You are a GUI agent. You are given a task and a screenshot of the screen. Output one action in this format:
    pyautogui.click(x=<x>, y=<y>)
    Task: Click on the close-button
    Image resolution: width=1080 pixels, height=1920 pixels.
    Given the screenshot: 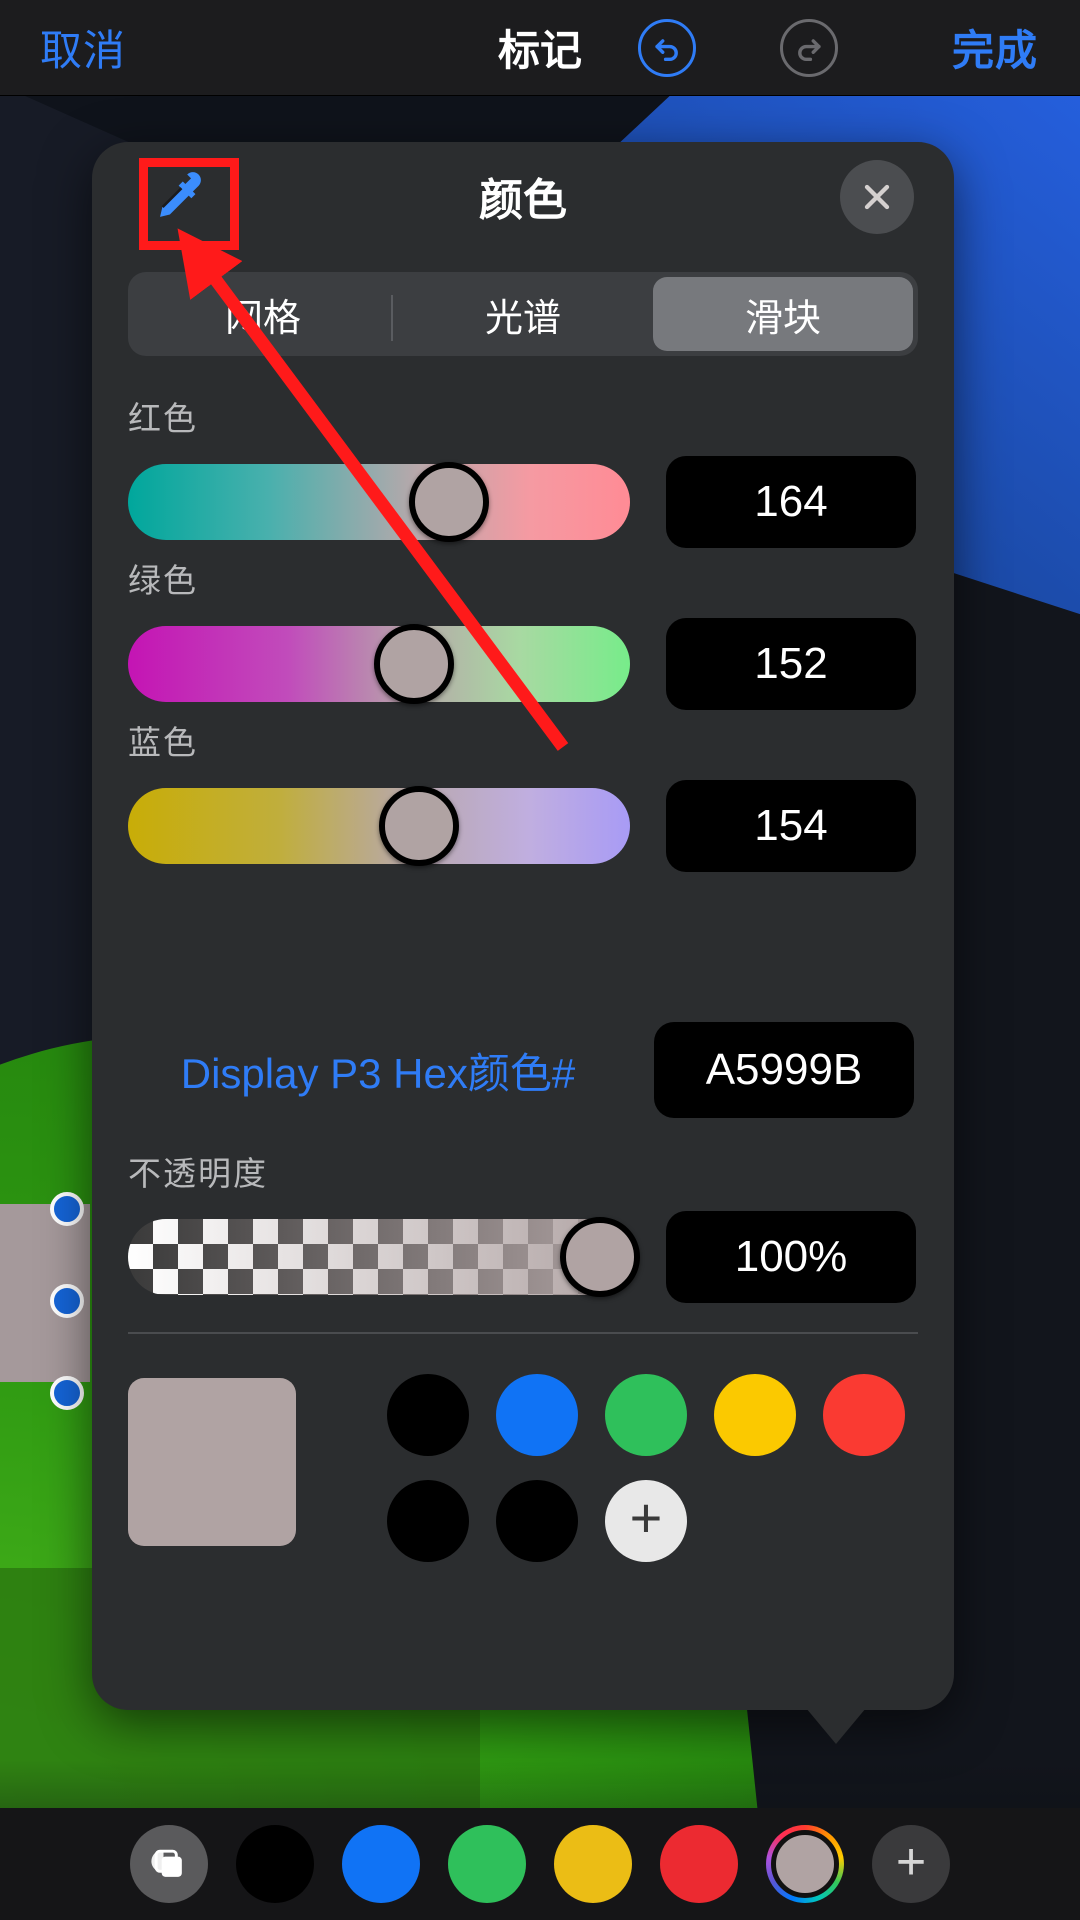 What is the action you would take?
    pyautogui.click(x=877, y=197)
    